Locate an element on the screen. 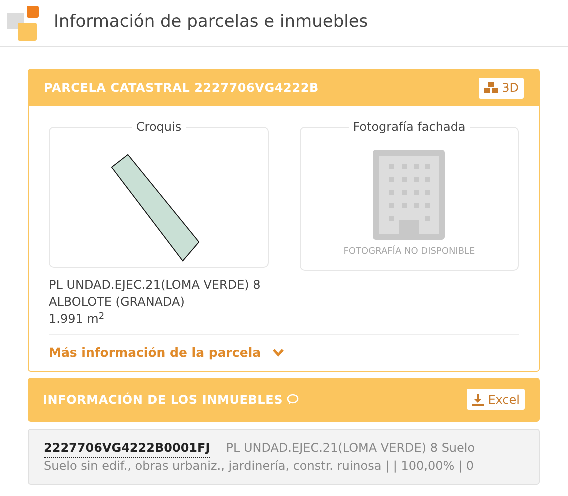  more-info-link: Más información de la parcela is located at coordinates (166, 353).